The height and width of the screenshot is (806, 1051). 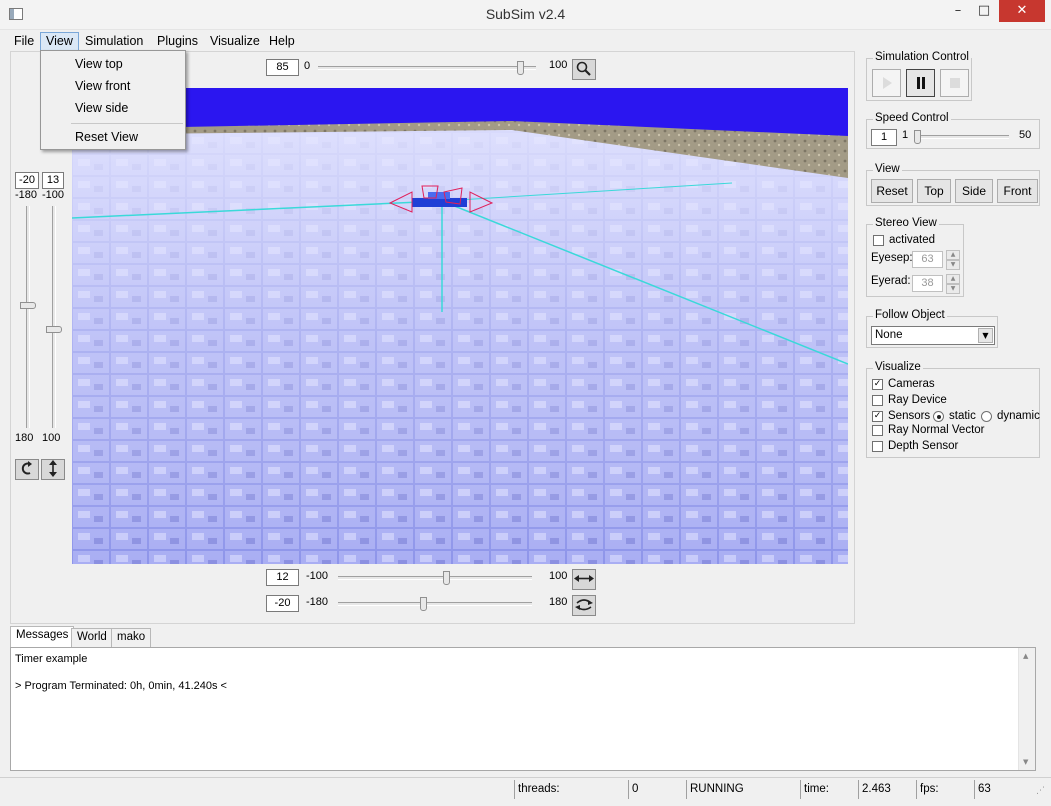 I want to click on messages-scrollbar: ▲ ▼, so click(x=1026, y=709).